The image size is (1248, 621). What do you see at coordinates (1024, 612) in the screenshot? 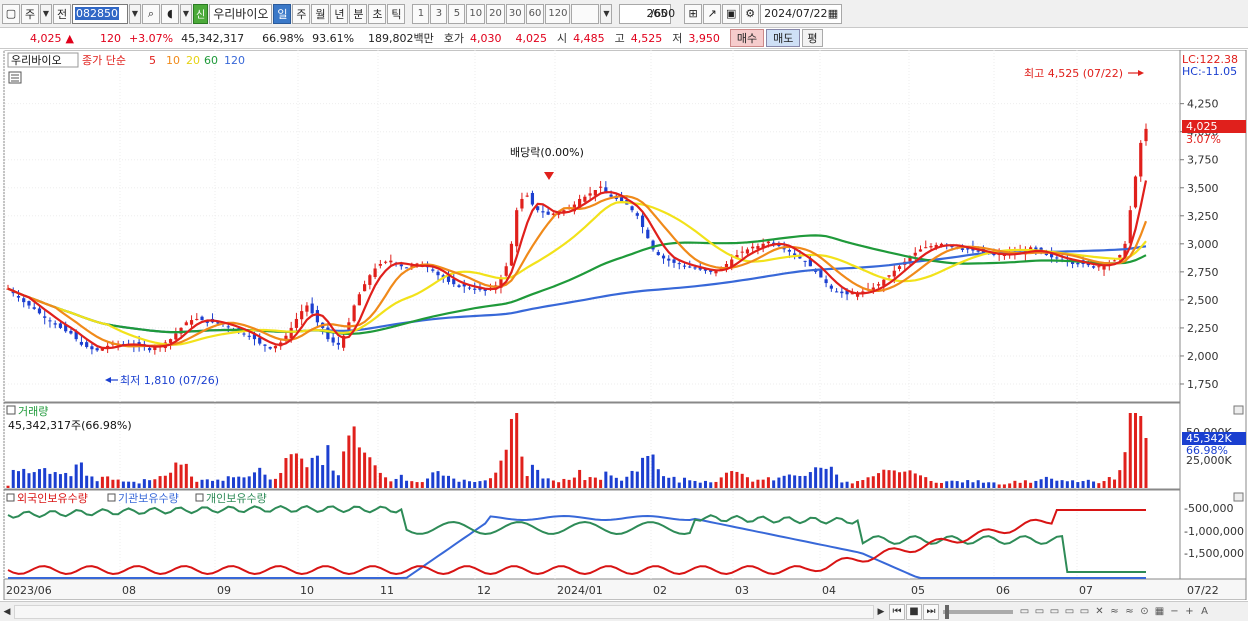
I see `layout-1-icon: ▭` at bounding box center [1024, 612].